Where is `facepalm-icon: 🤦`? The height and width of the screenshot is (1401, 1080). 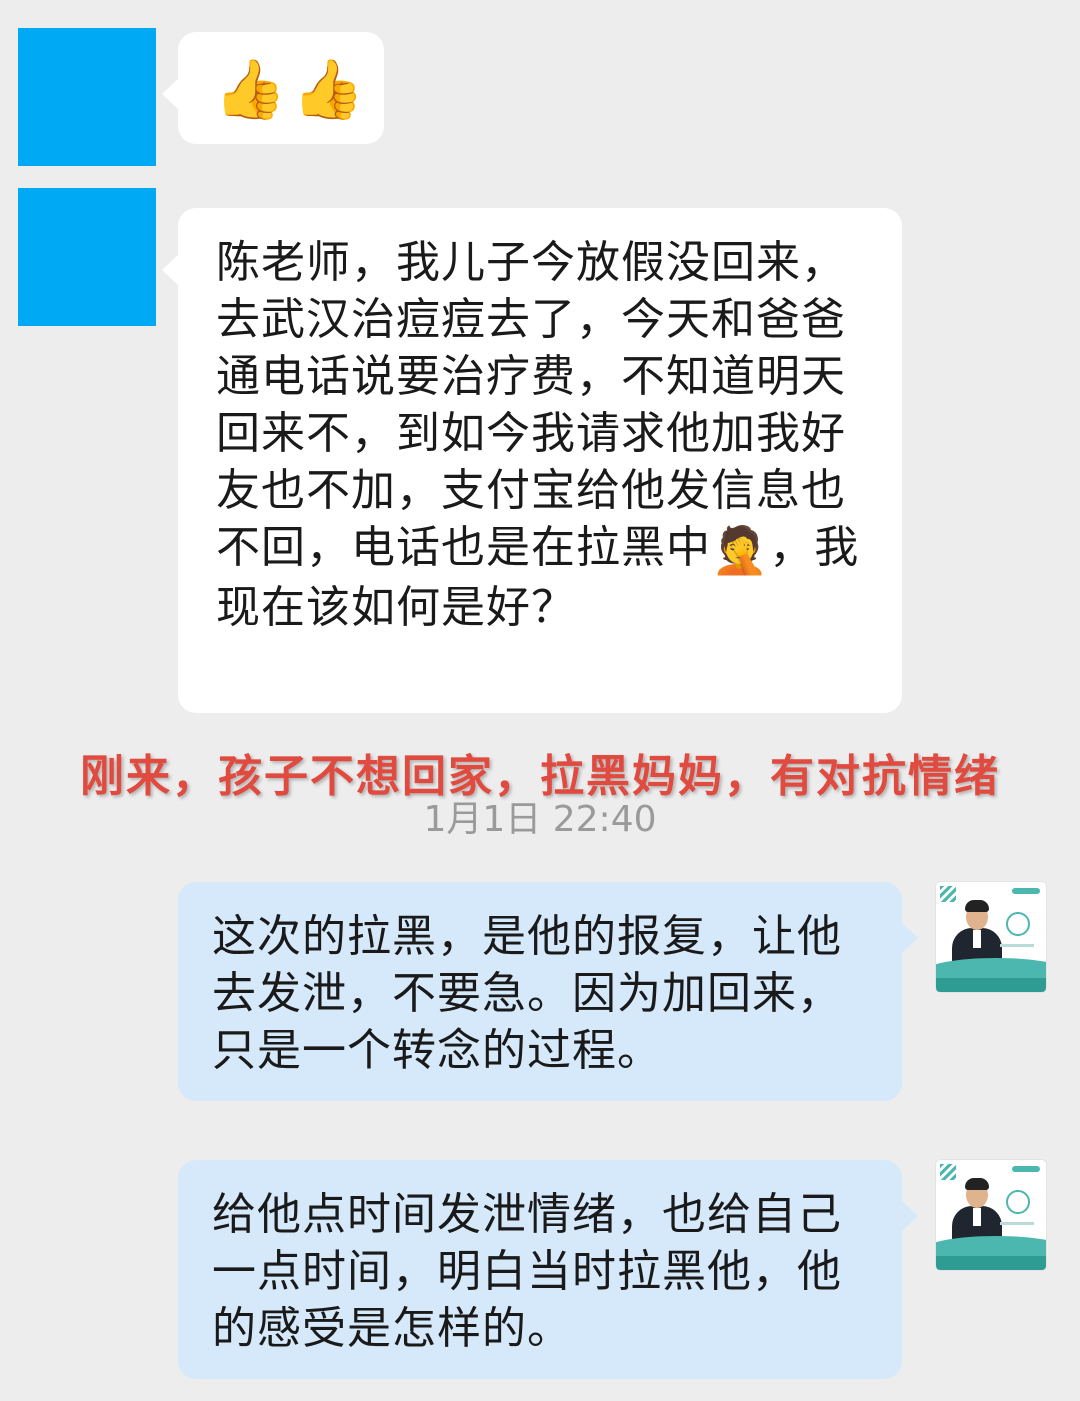 facepalm-icon: 🤦 is located at coordinates (740, 550).